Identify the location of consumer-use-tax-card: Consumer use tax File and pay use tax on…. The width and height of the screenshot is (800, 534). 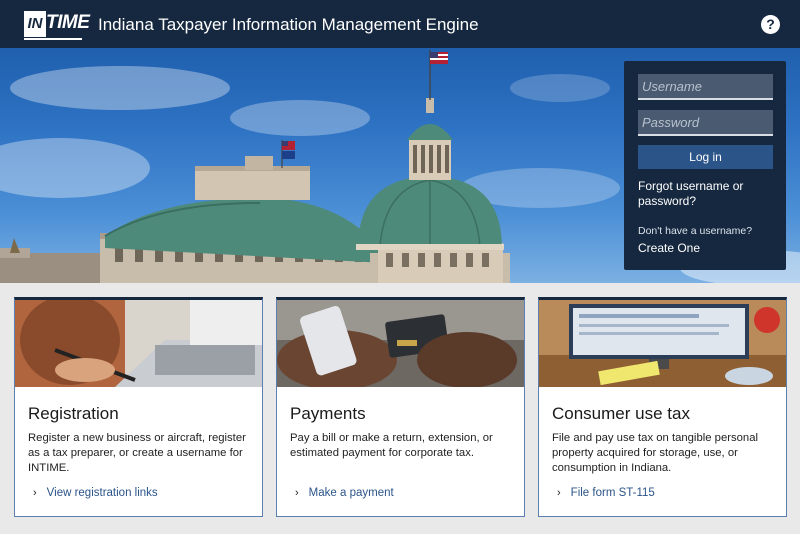
(662, 407).